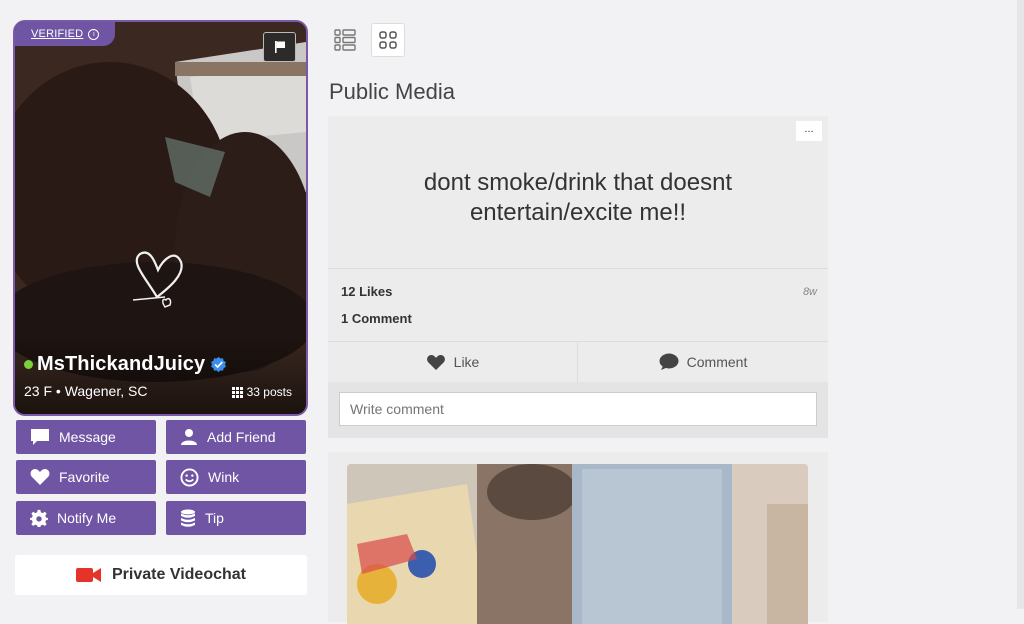 The image size is (1024, 624). I want to click on posts-count: 33 posts, so click(261, 392).